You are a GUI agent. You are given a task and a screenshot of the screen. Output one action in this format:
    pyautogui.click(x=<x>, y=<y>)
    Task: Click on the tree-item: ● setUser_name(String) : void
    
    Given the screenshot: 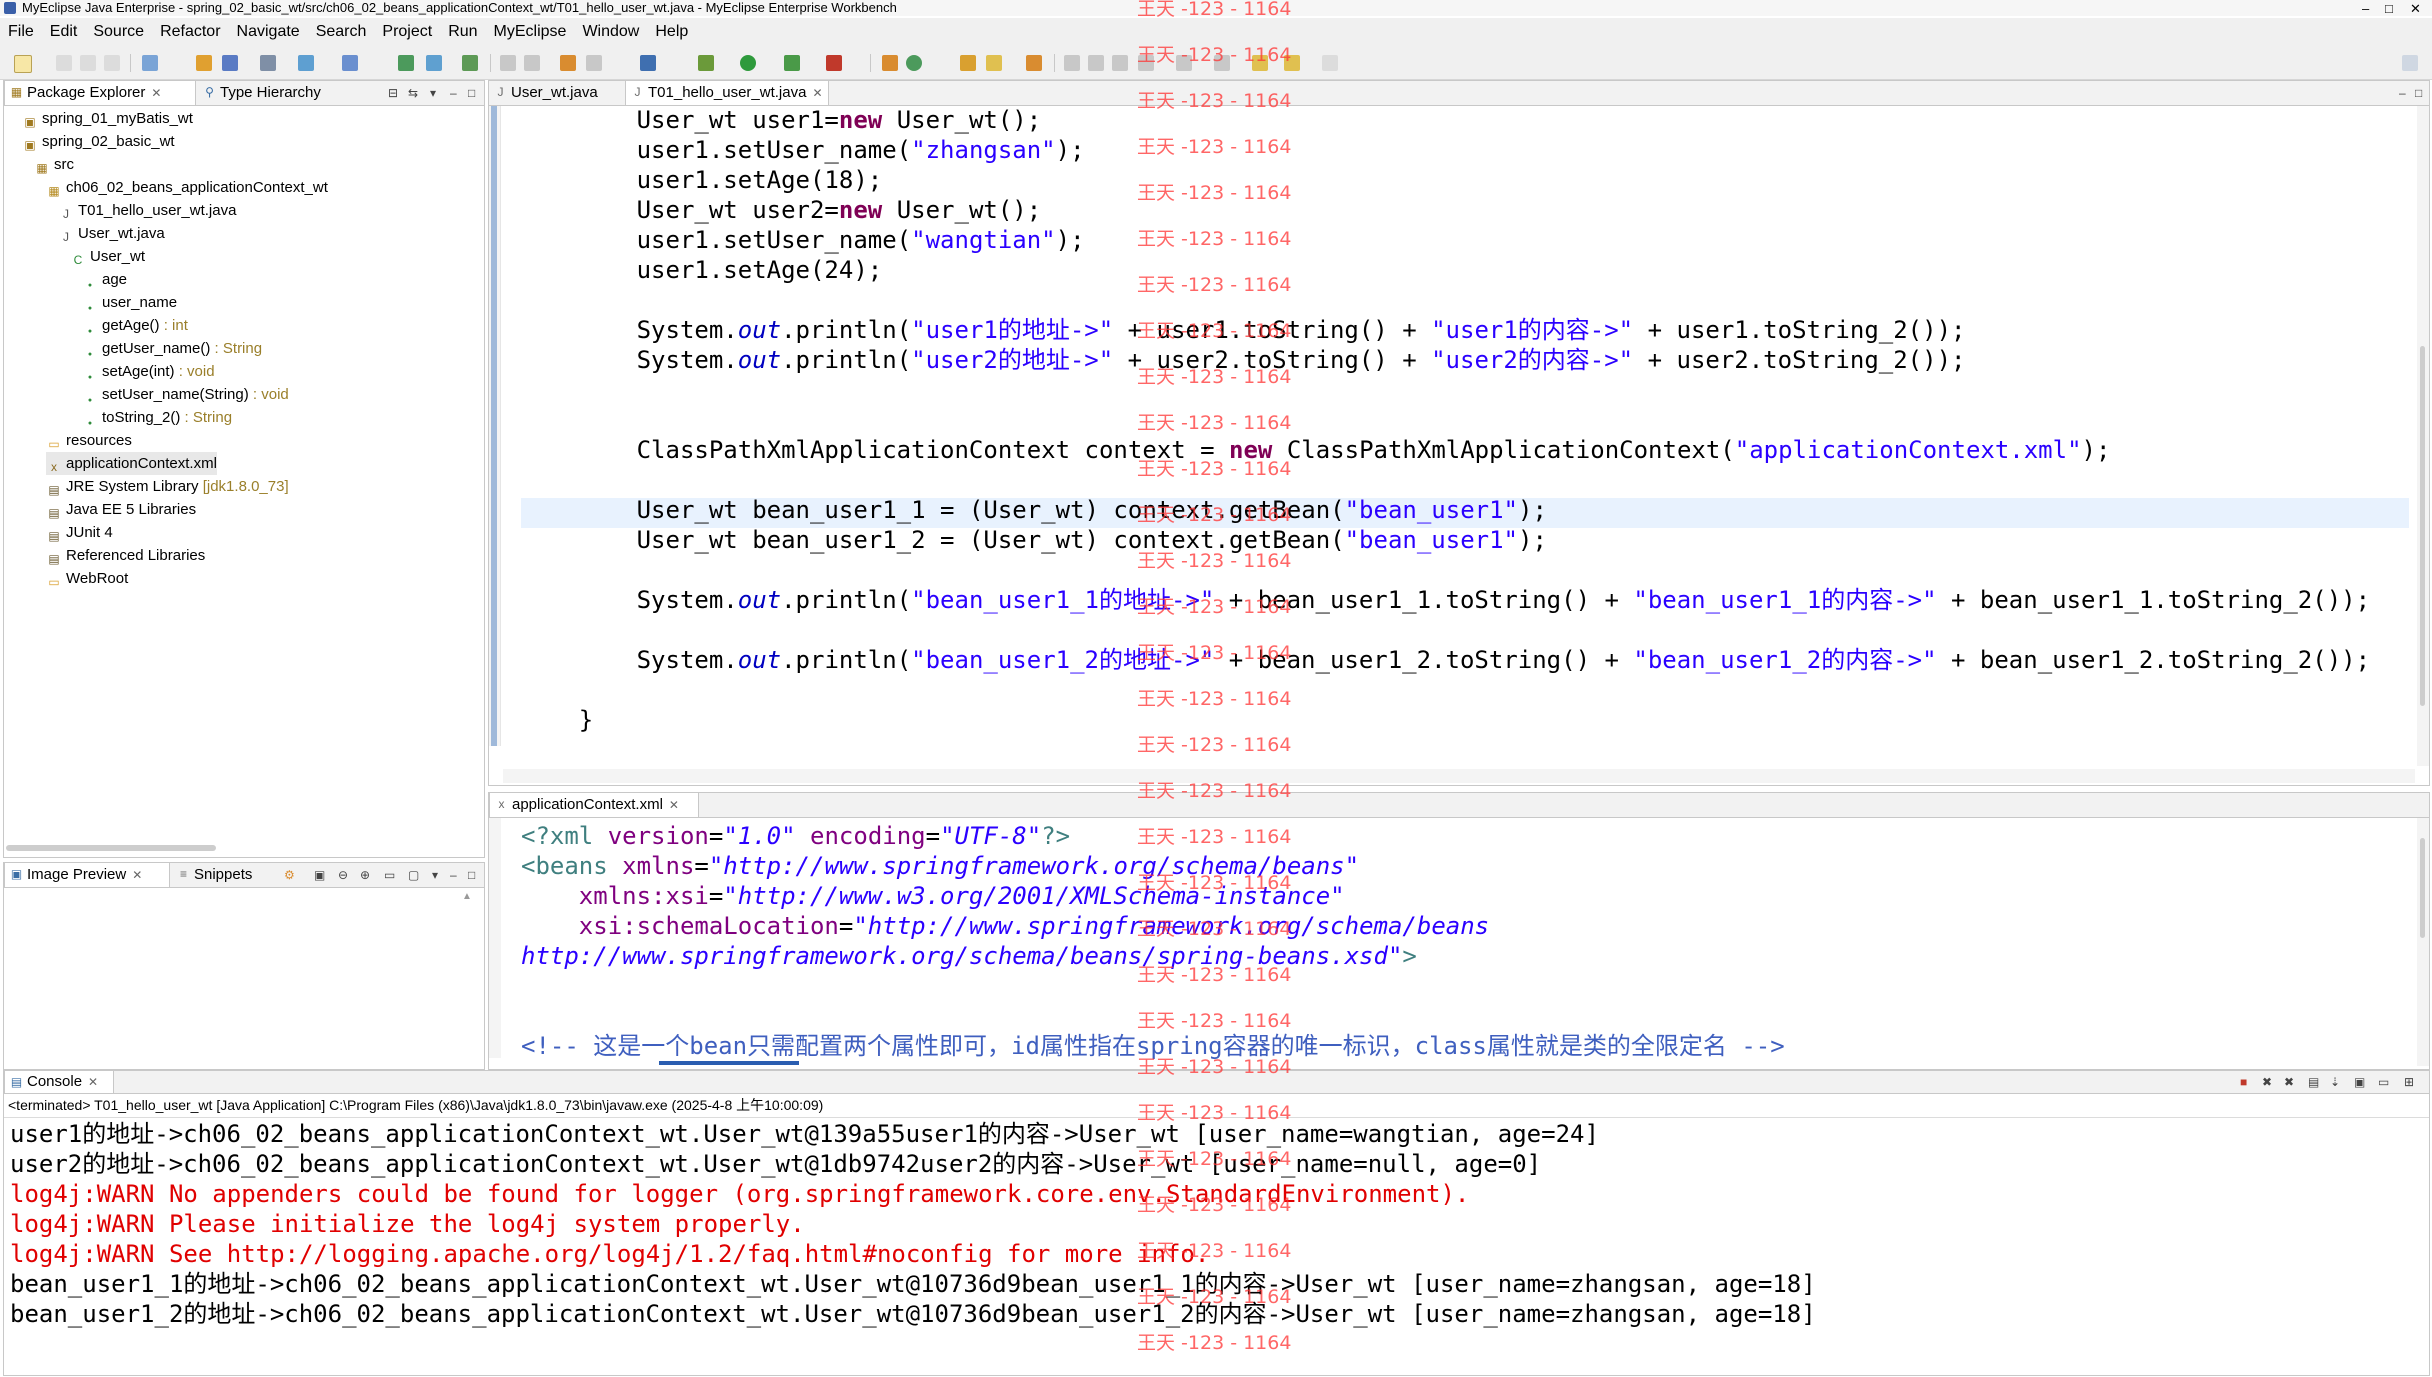 What is the action you would take?
    pyautogui.click(x=185, y=394)
    